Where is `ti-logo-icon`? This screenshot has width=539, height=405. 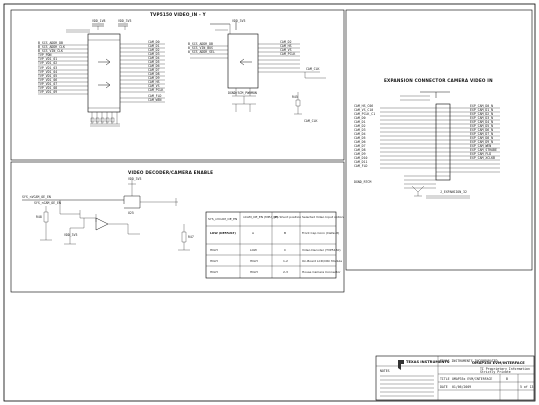 ti-logo-icon is located at coordinates (401, 365).